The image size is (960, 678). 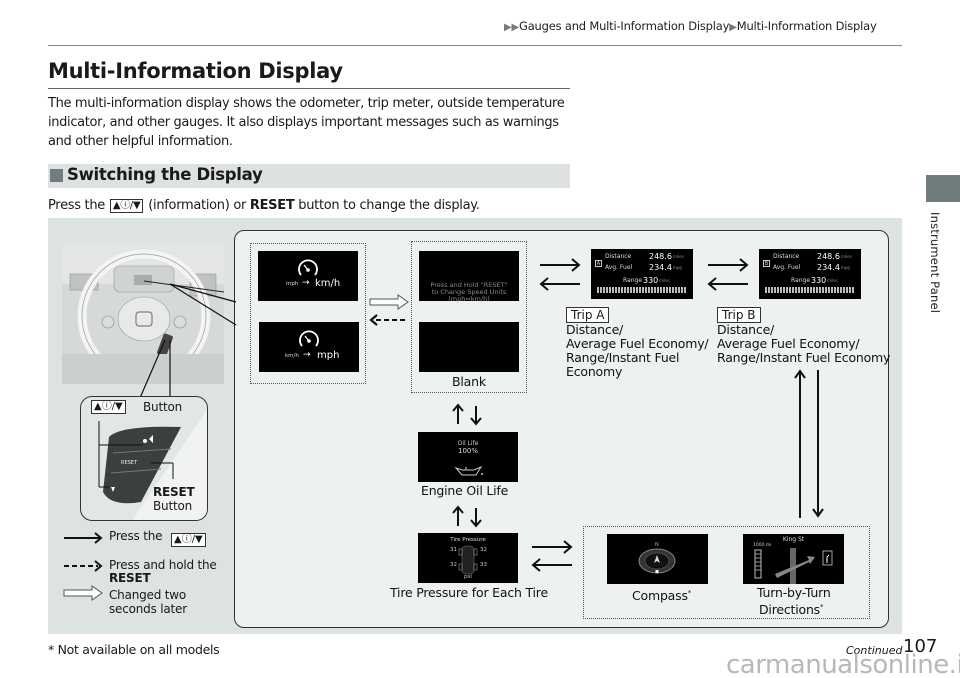 I want to click on trip-b-badge: B, so click(x=766, y=263).